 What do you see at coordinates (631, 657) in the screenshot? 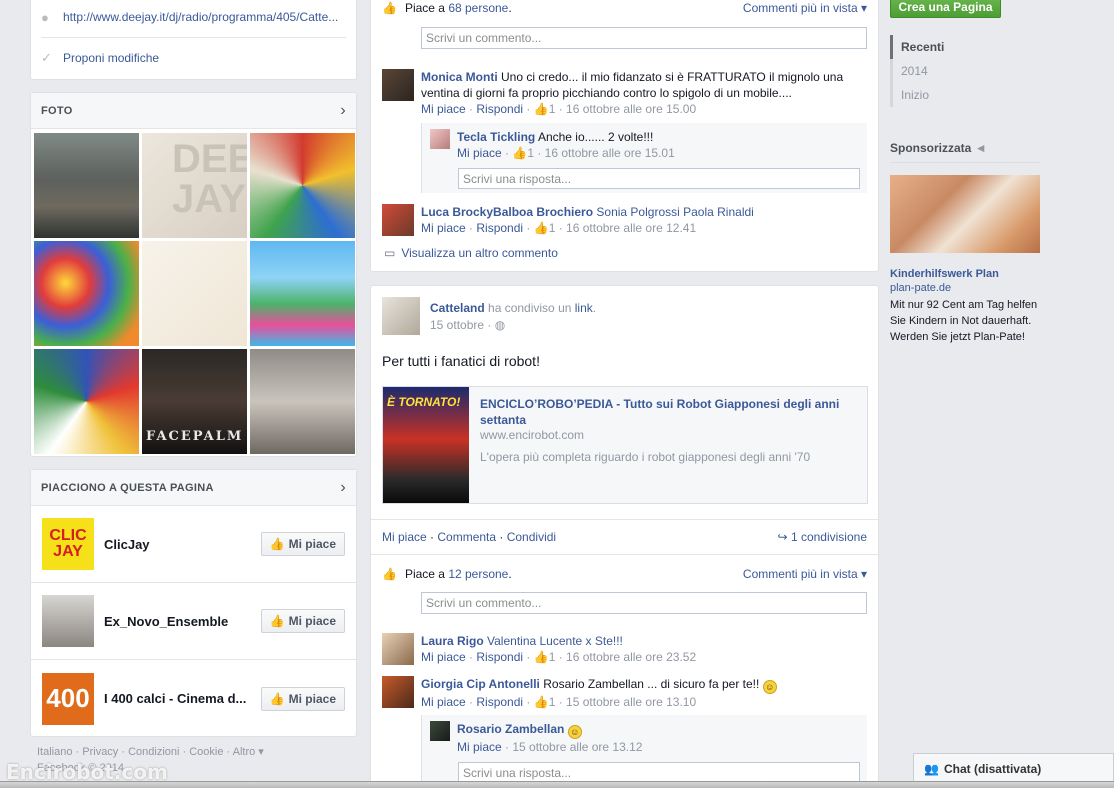
I see `comment-timestamp: 16 ottobre alle ore 23.52` at bounding box center [631, 657].